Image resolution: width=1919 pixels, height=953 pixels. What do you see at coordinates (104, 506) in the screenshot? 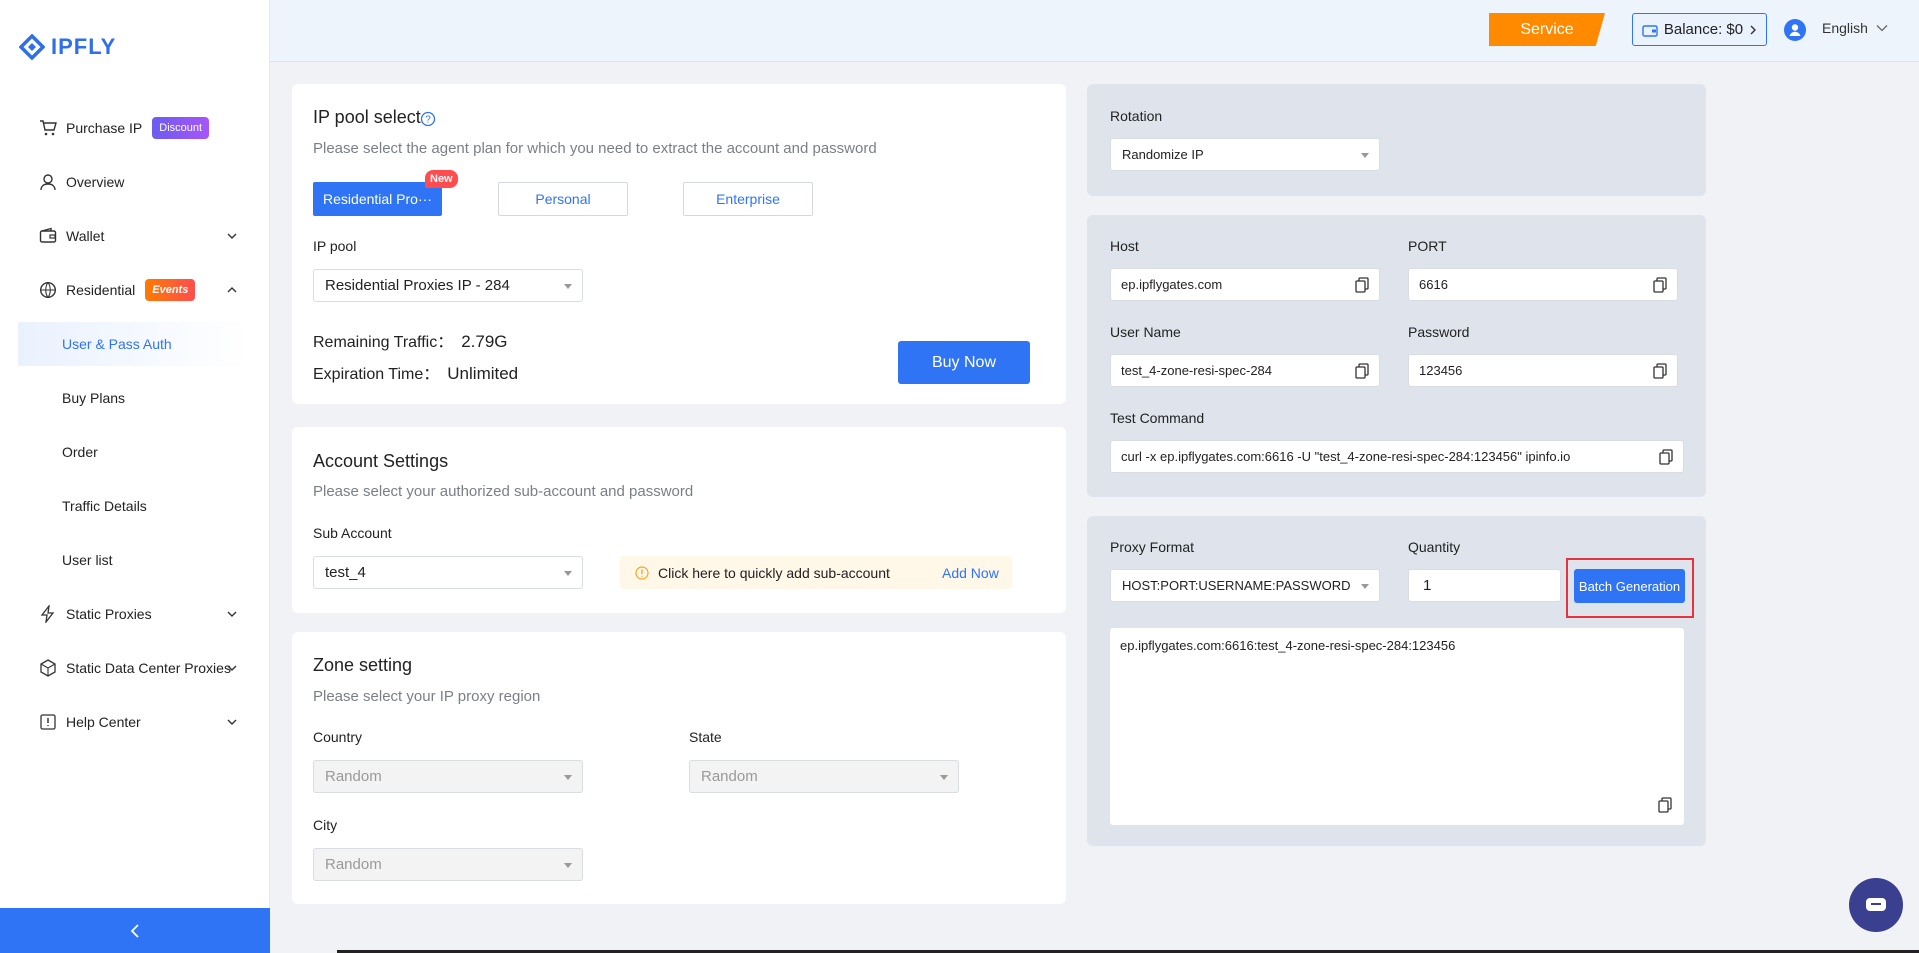
I see `sidebar-subitem-traffic-details: Traffic Details` at bounding box center [104, 506].